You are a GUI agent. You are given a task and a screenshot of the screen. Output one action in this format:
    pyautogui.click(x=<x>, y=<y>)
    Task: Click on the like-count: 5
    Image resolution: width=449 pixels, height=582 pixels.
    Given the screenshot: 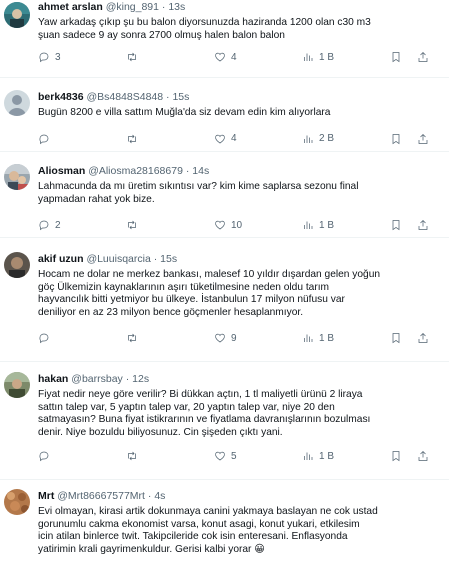 What is the action you would take?
    pyautogui.click(x=234, y=456)
    